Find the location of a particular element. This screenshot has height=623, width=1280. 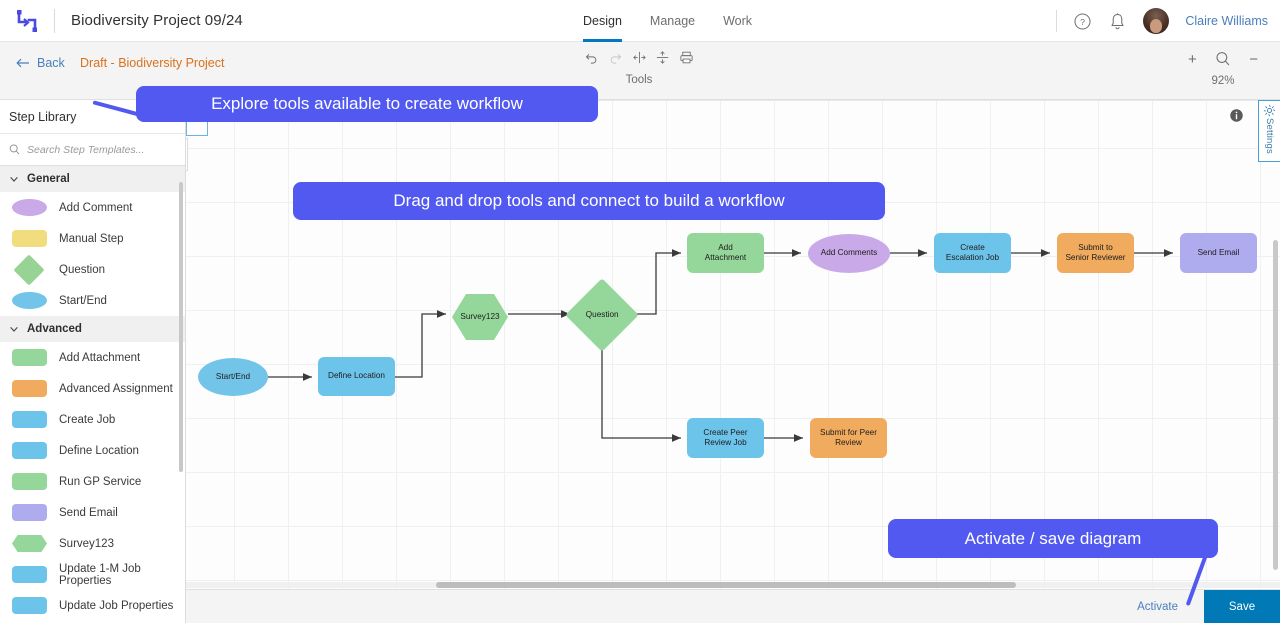

workflow-node-start: Start/End is located at coordinates (233, 377).